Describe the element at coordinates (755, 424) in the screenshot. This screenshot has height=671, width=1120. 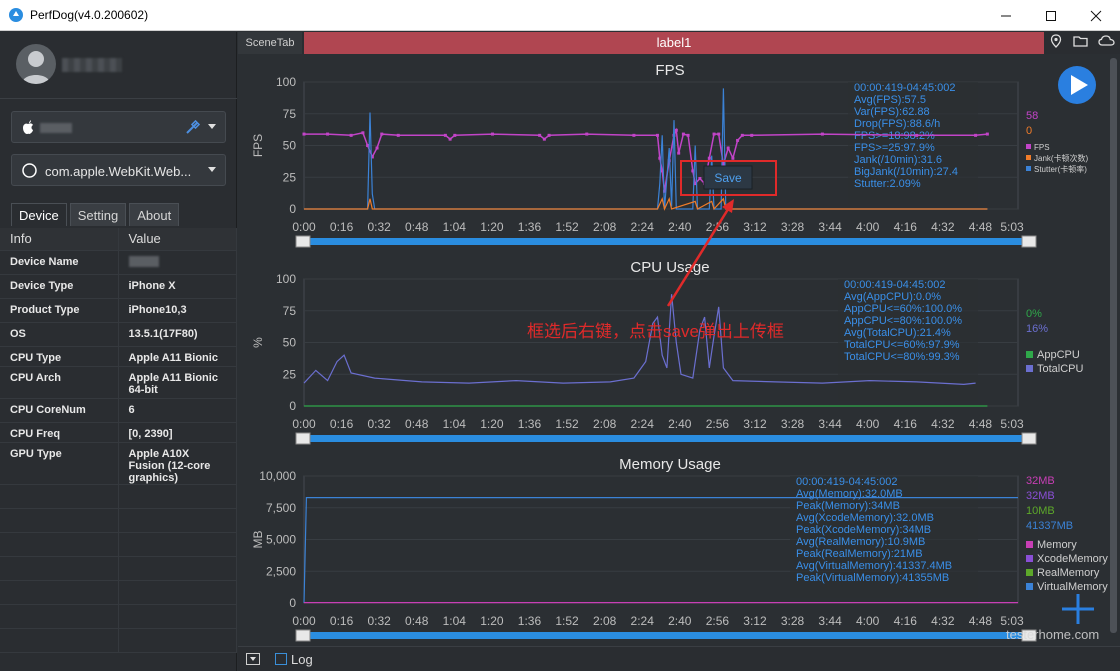
I see `x-tick-label: 3:12` at that location.